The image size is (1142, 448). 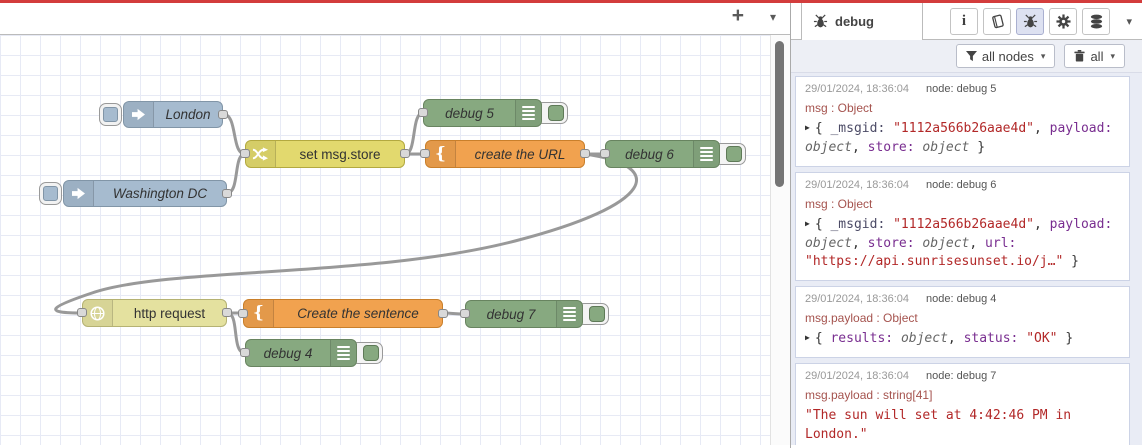 What do you see at coordinates (441, 154) in the screenshot?
I see `curly-brace-icon: {` at bounding box center [441, 154].